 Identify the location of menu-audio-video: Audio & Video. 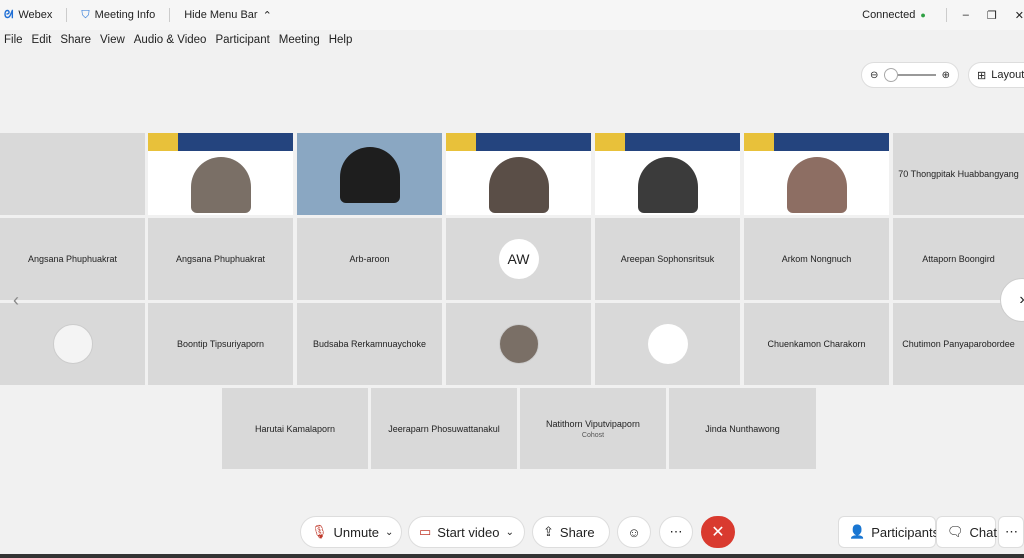
(170, 40).